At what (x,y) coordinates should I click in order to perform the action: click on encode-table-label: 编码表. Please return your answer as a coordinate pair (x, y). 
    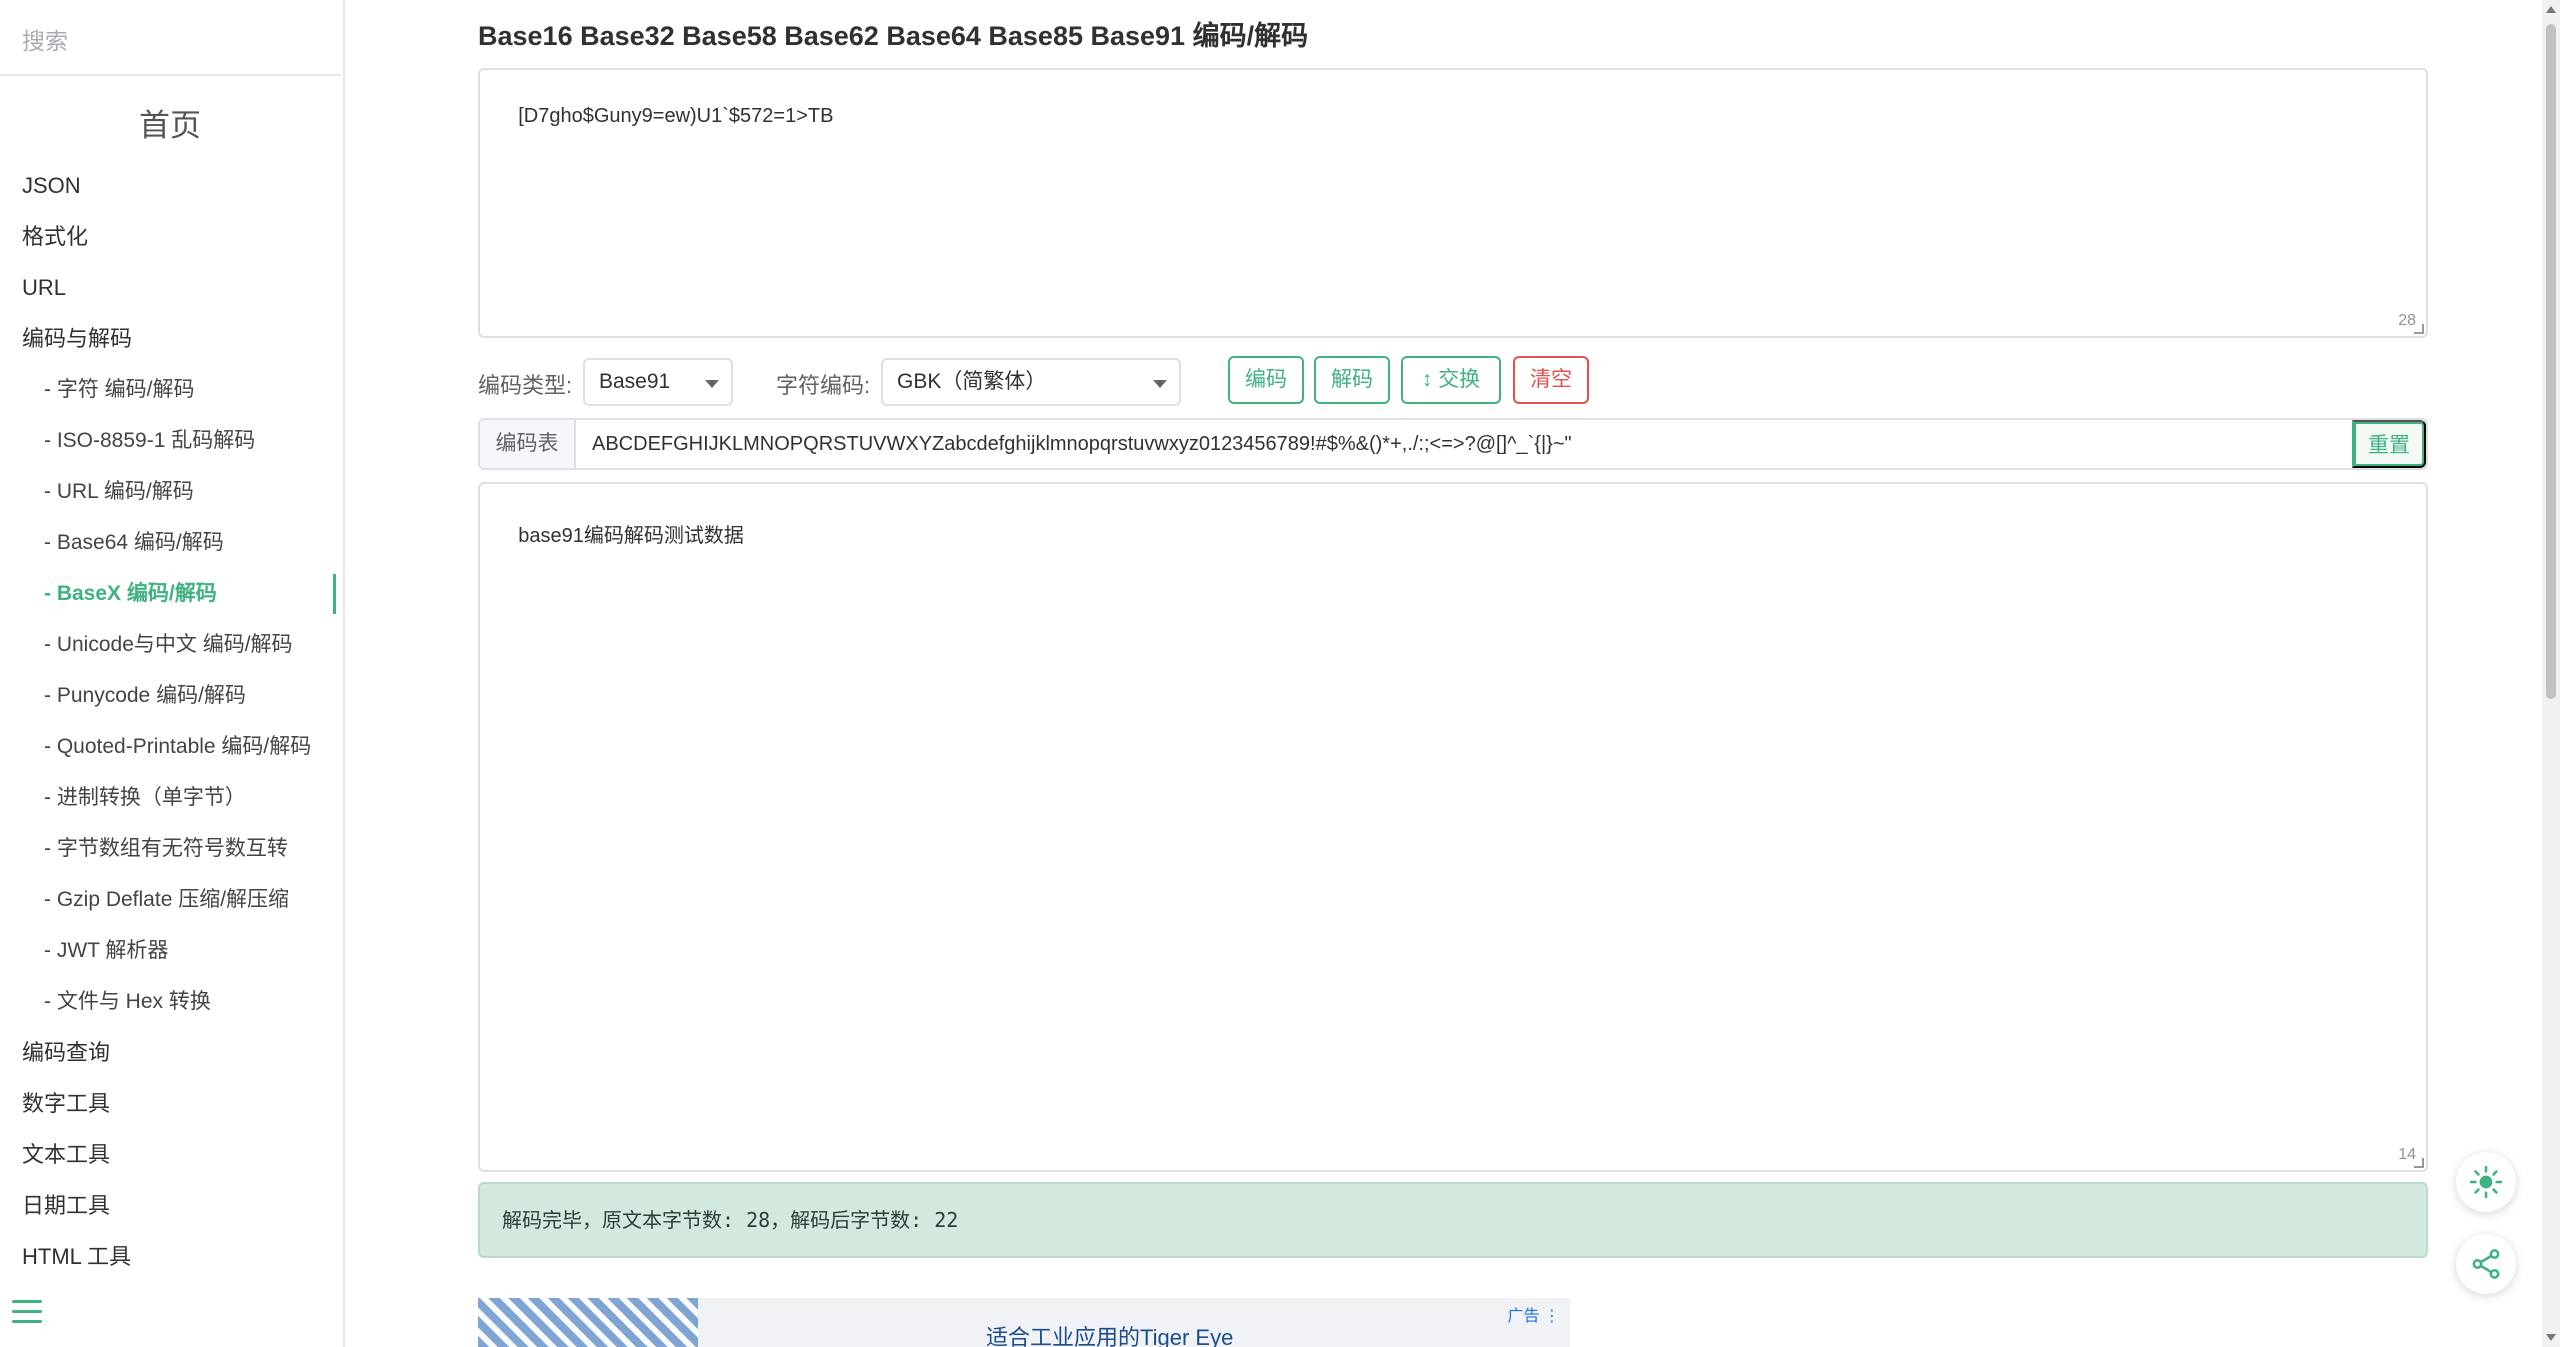
    Looking at the image, I should click on (528, 444).